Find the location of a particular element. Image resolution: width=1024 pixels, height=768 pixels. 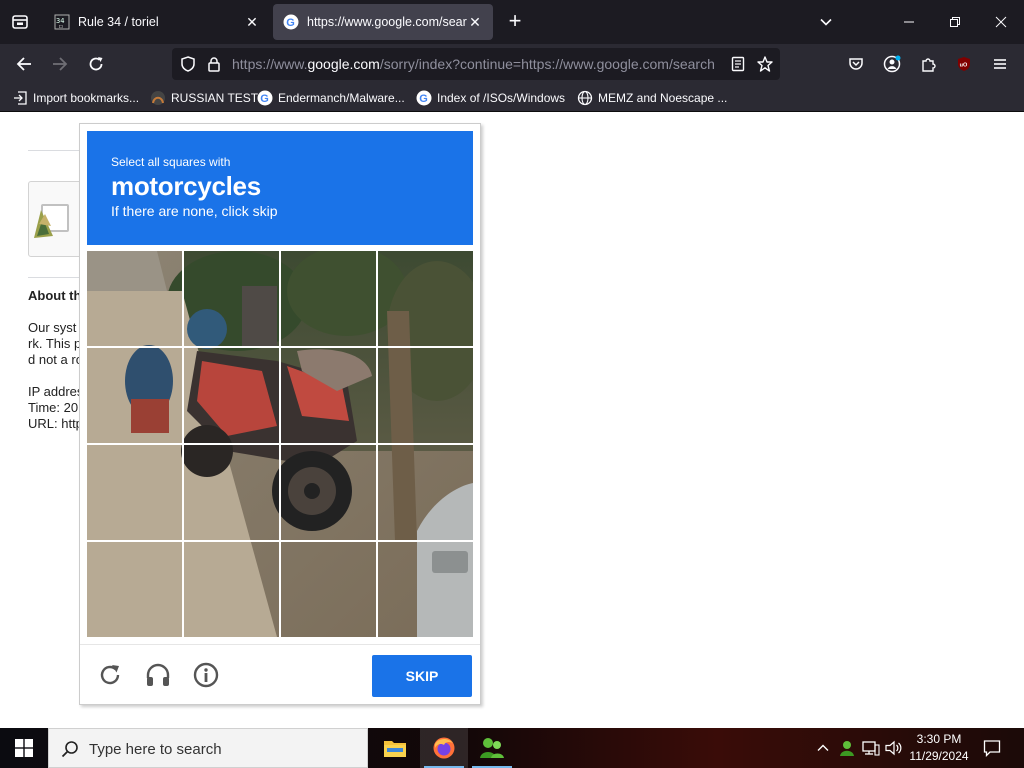

taskbar-people-app is located at coordinates (492, 748).